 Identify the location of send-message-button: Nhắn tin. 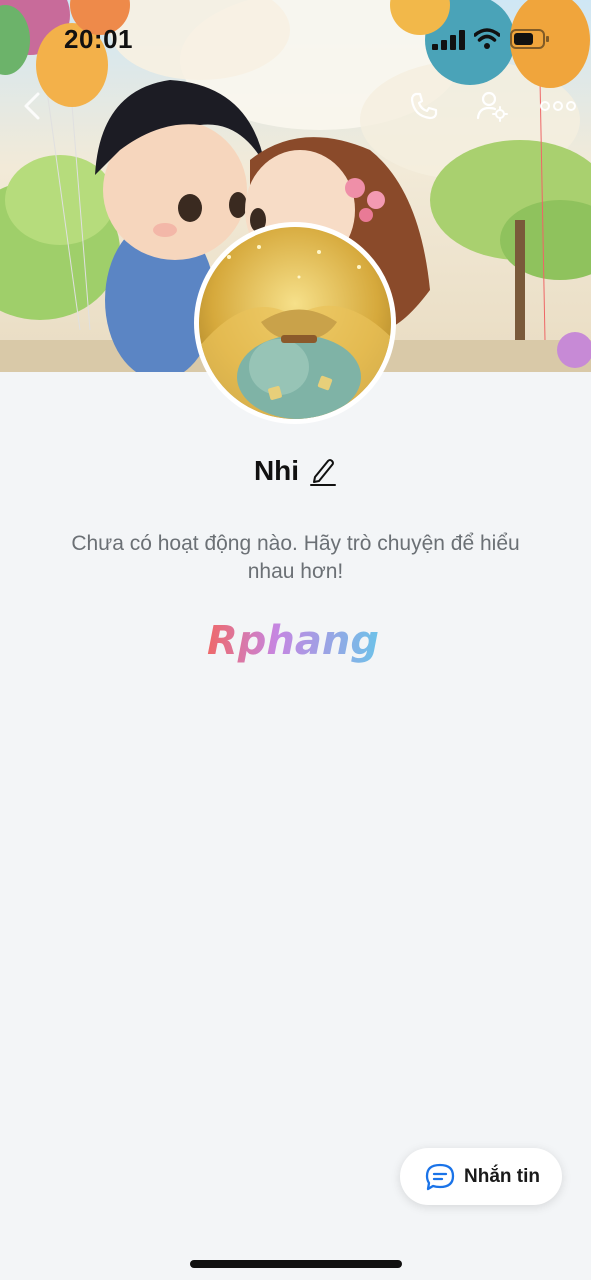
(481, 1176).